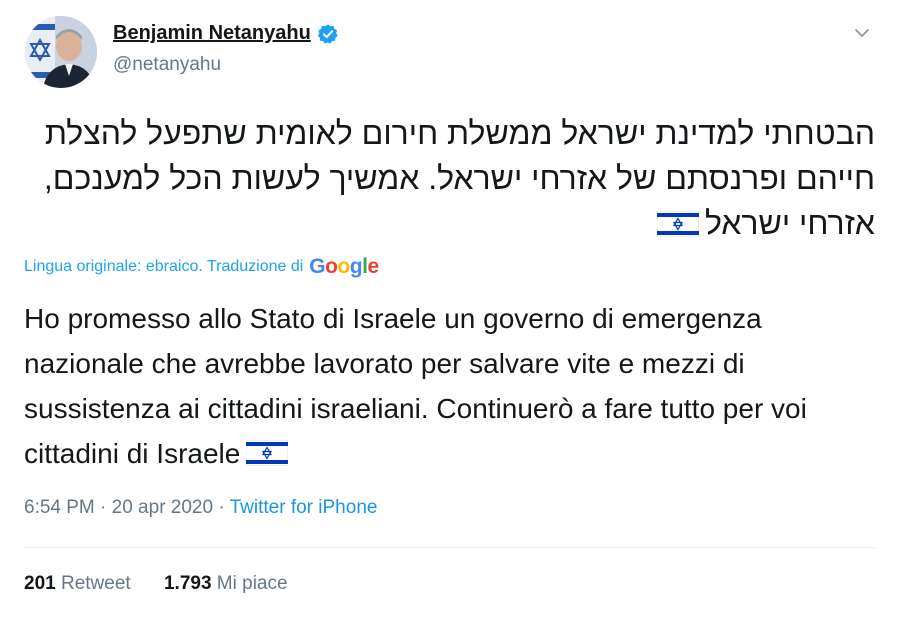  Describe the element at coordinates (167, 65) in the screenshot. I see `author-handle: @netanyahu` at that location.